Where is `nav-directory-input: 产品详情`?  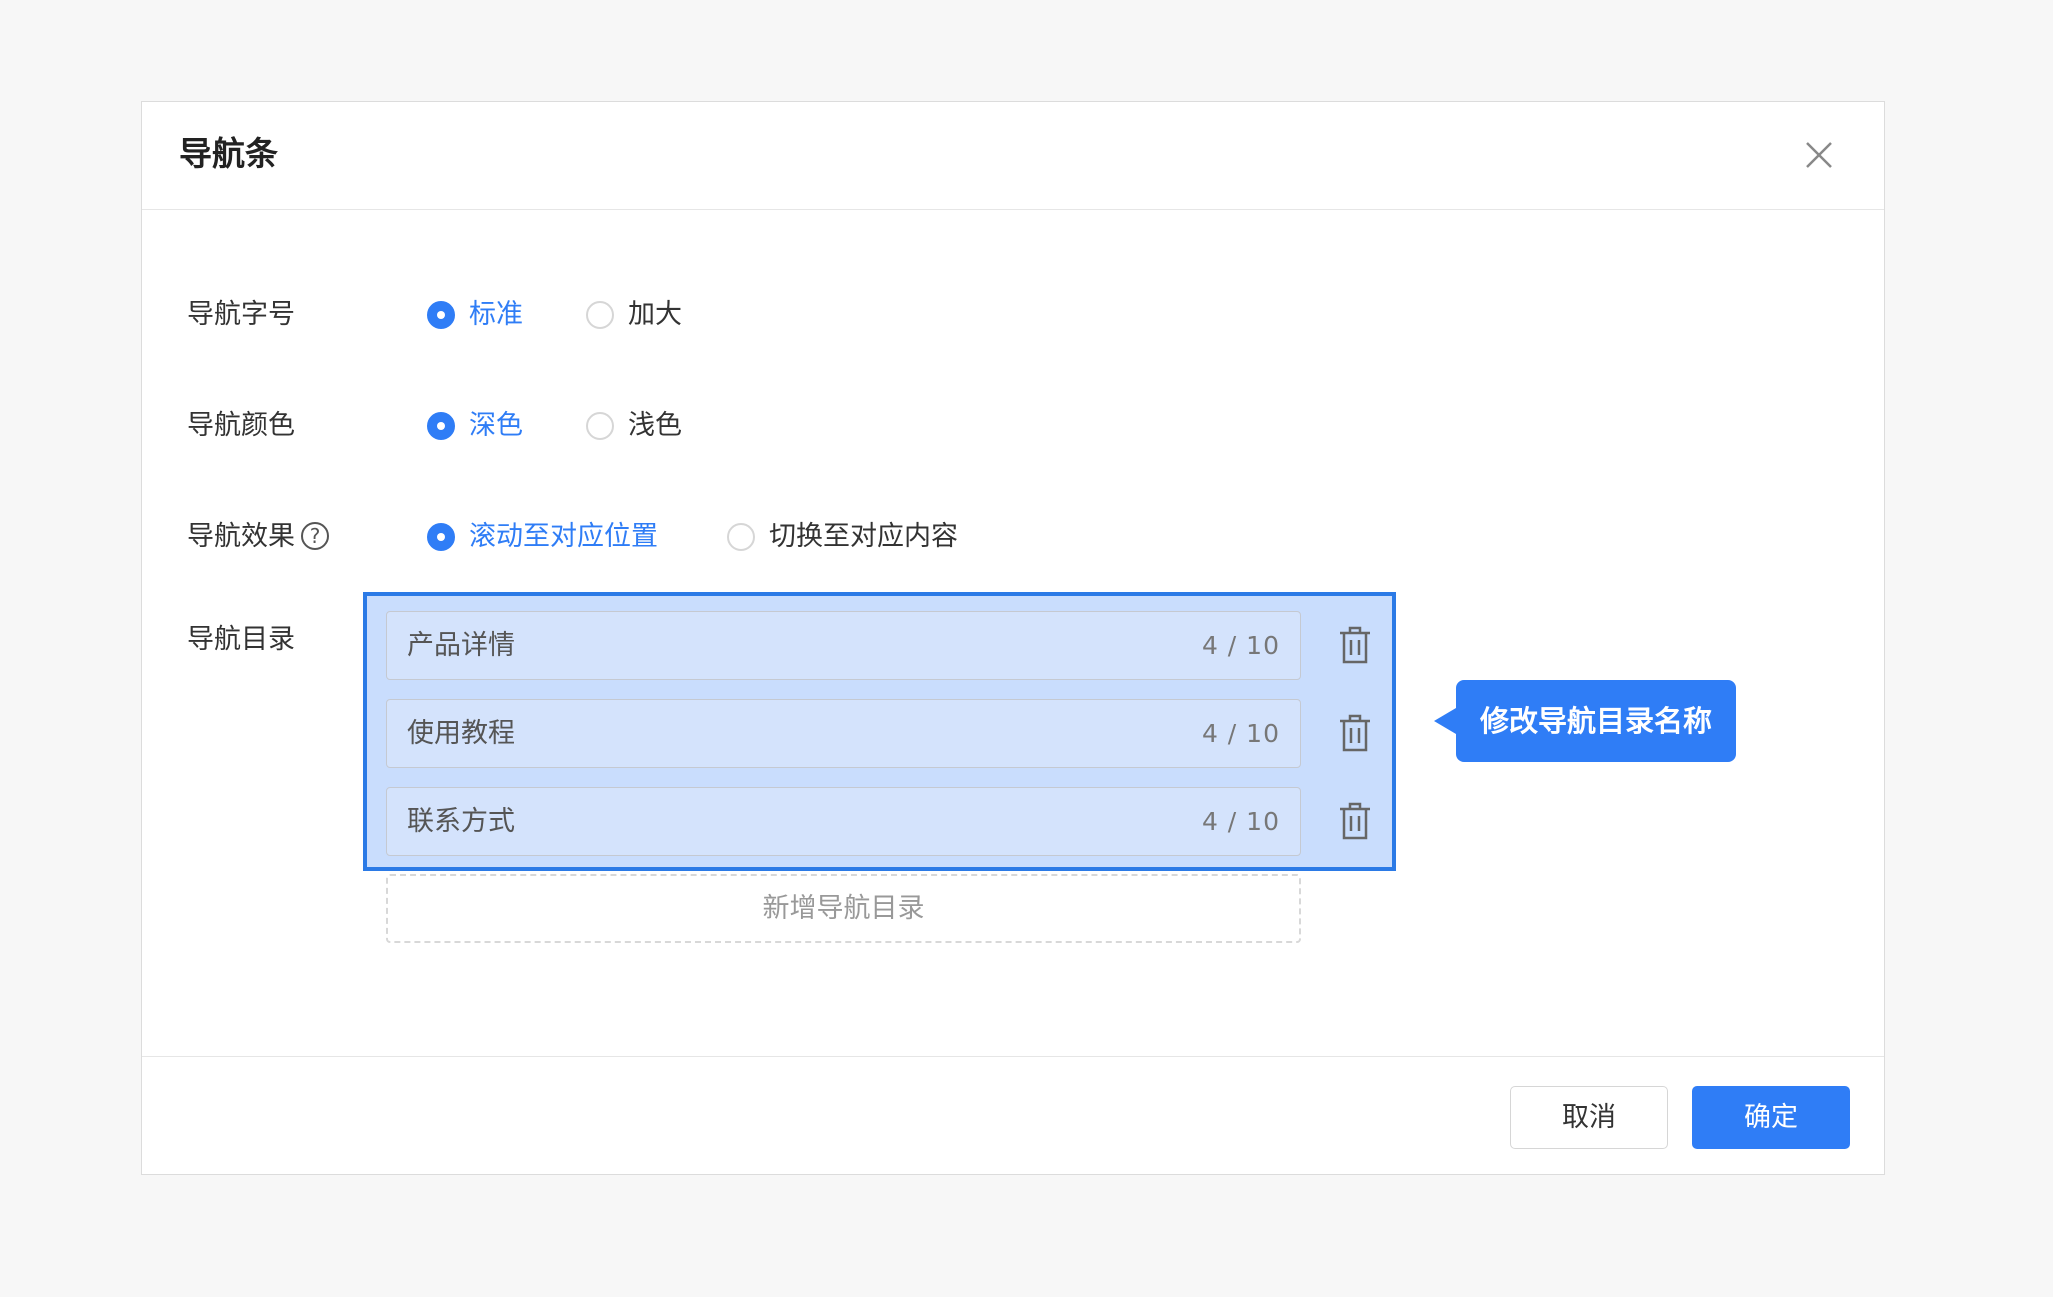
nav-directory-input: 产品详情 is located at coordinates (461, 645).